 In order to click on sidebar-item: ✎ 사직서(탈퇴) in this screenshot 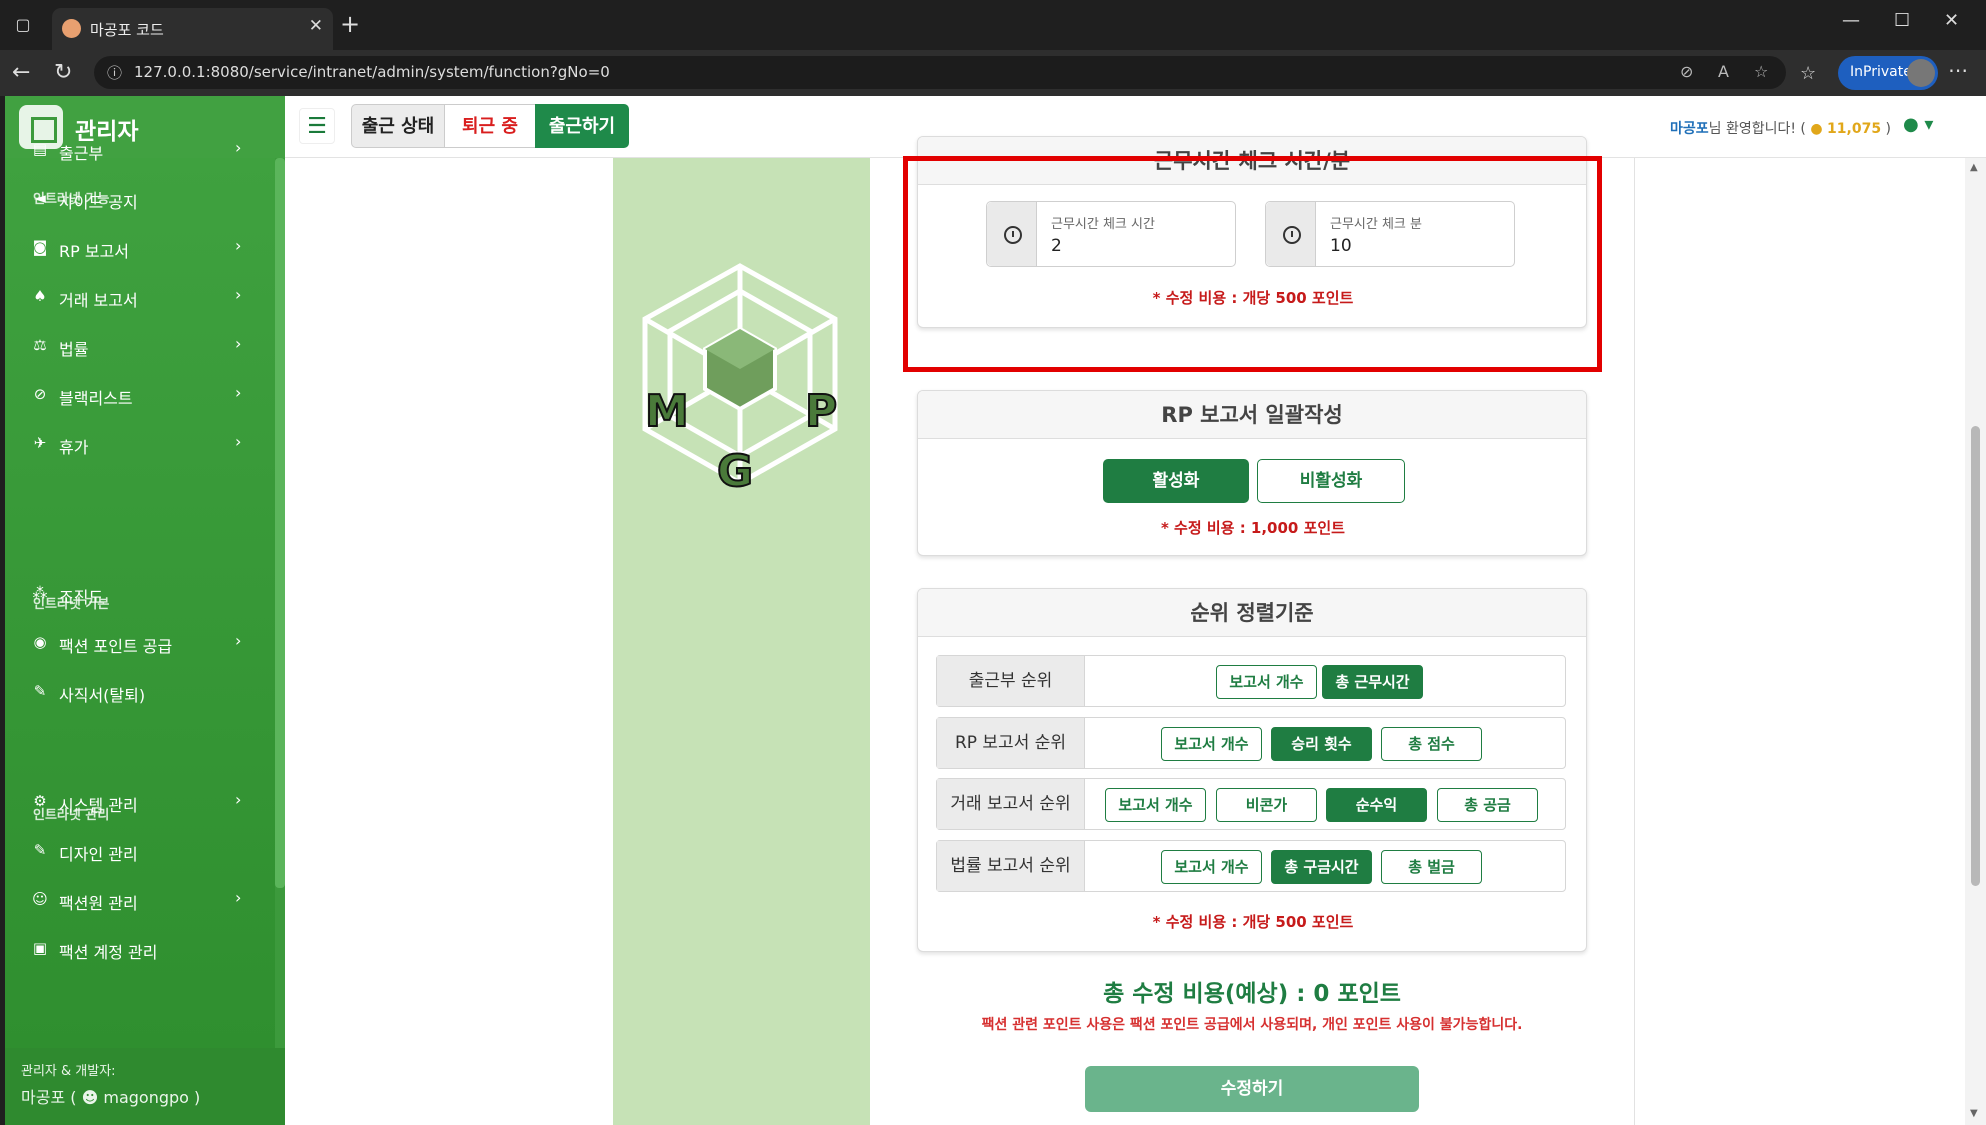, I will do `click(140, 692)`.